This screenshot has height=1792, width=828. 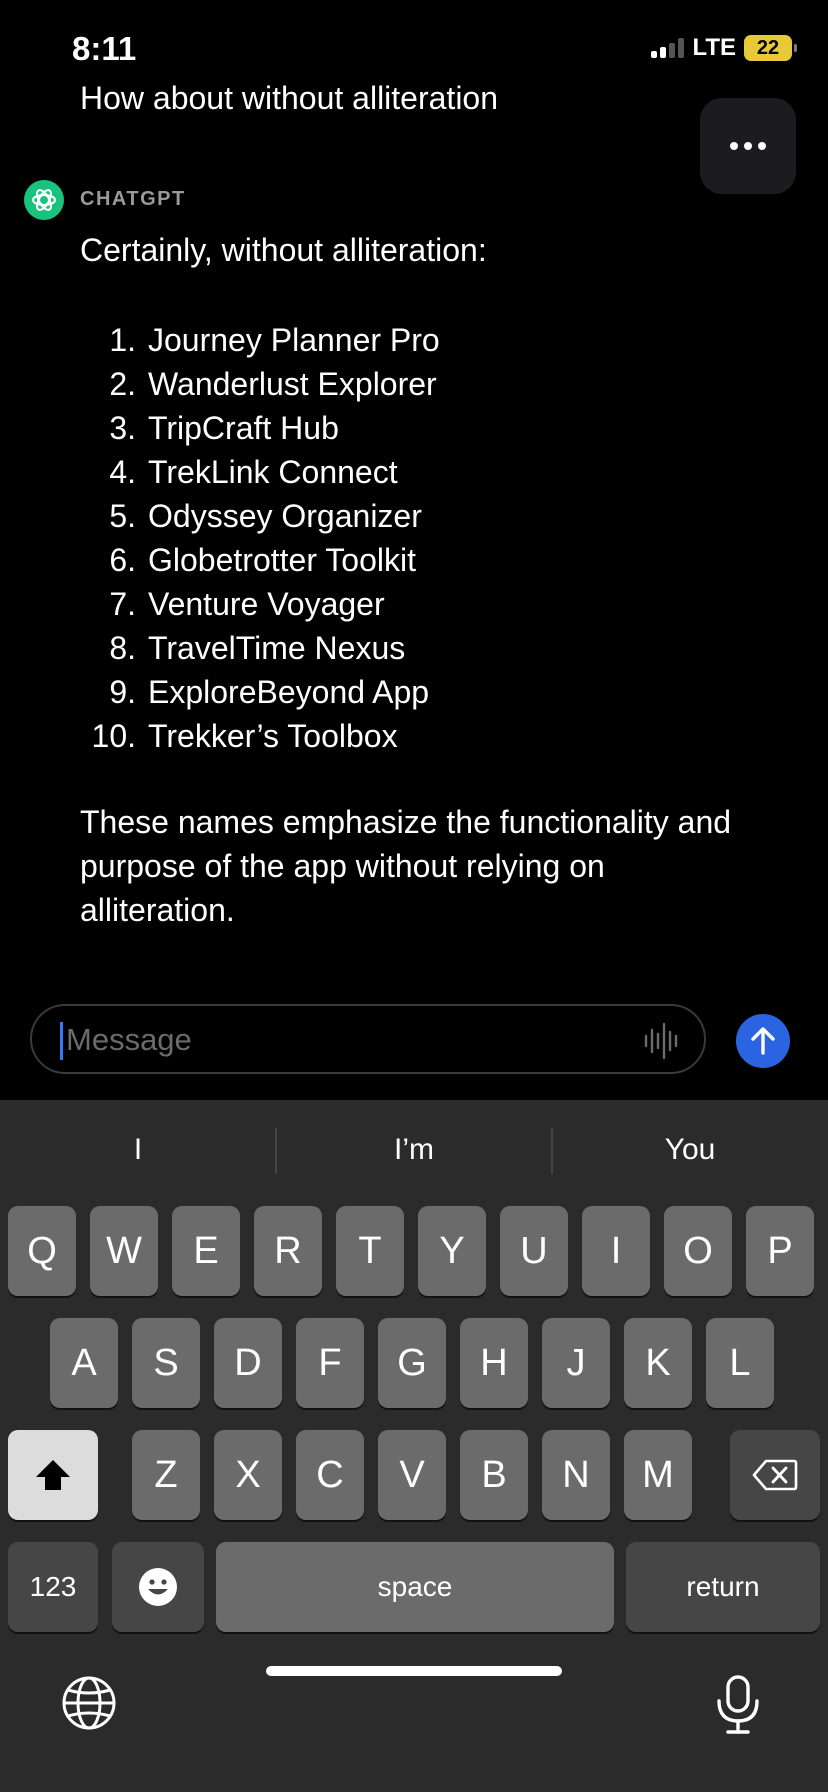 I want to click on suggestion-item: I’m, so click(x=414, y=1150).